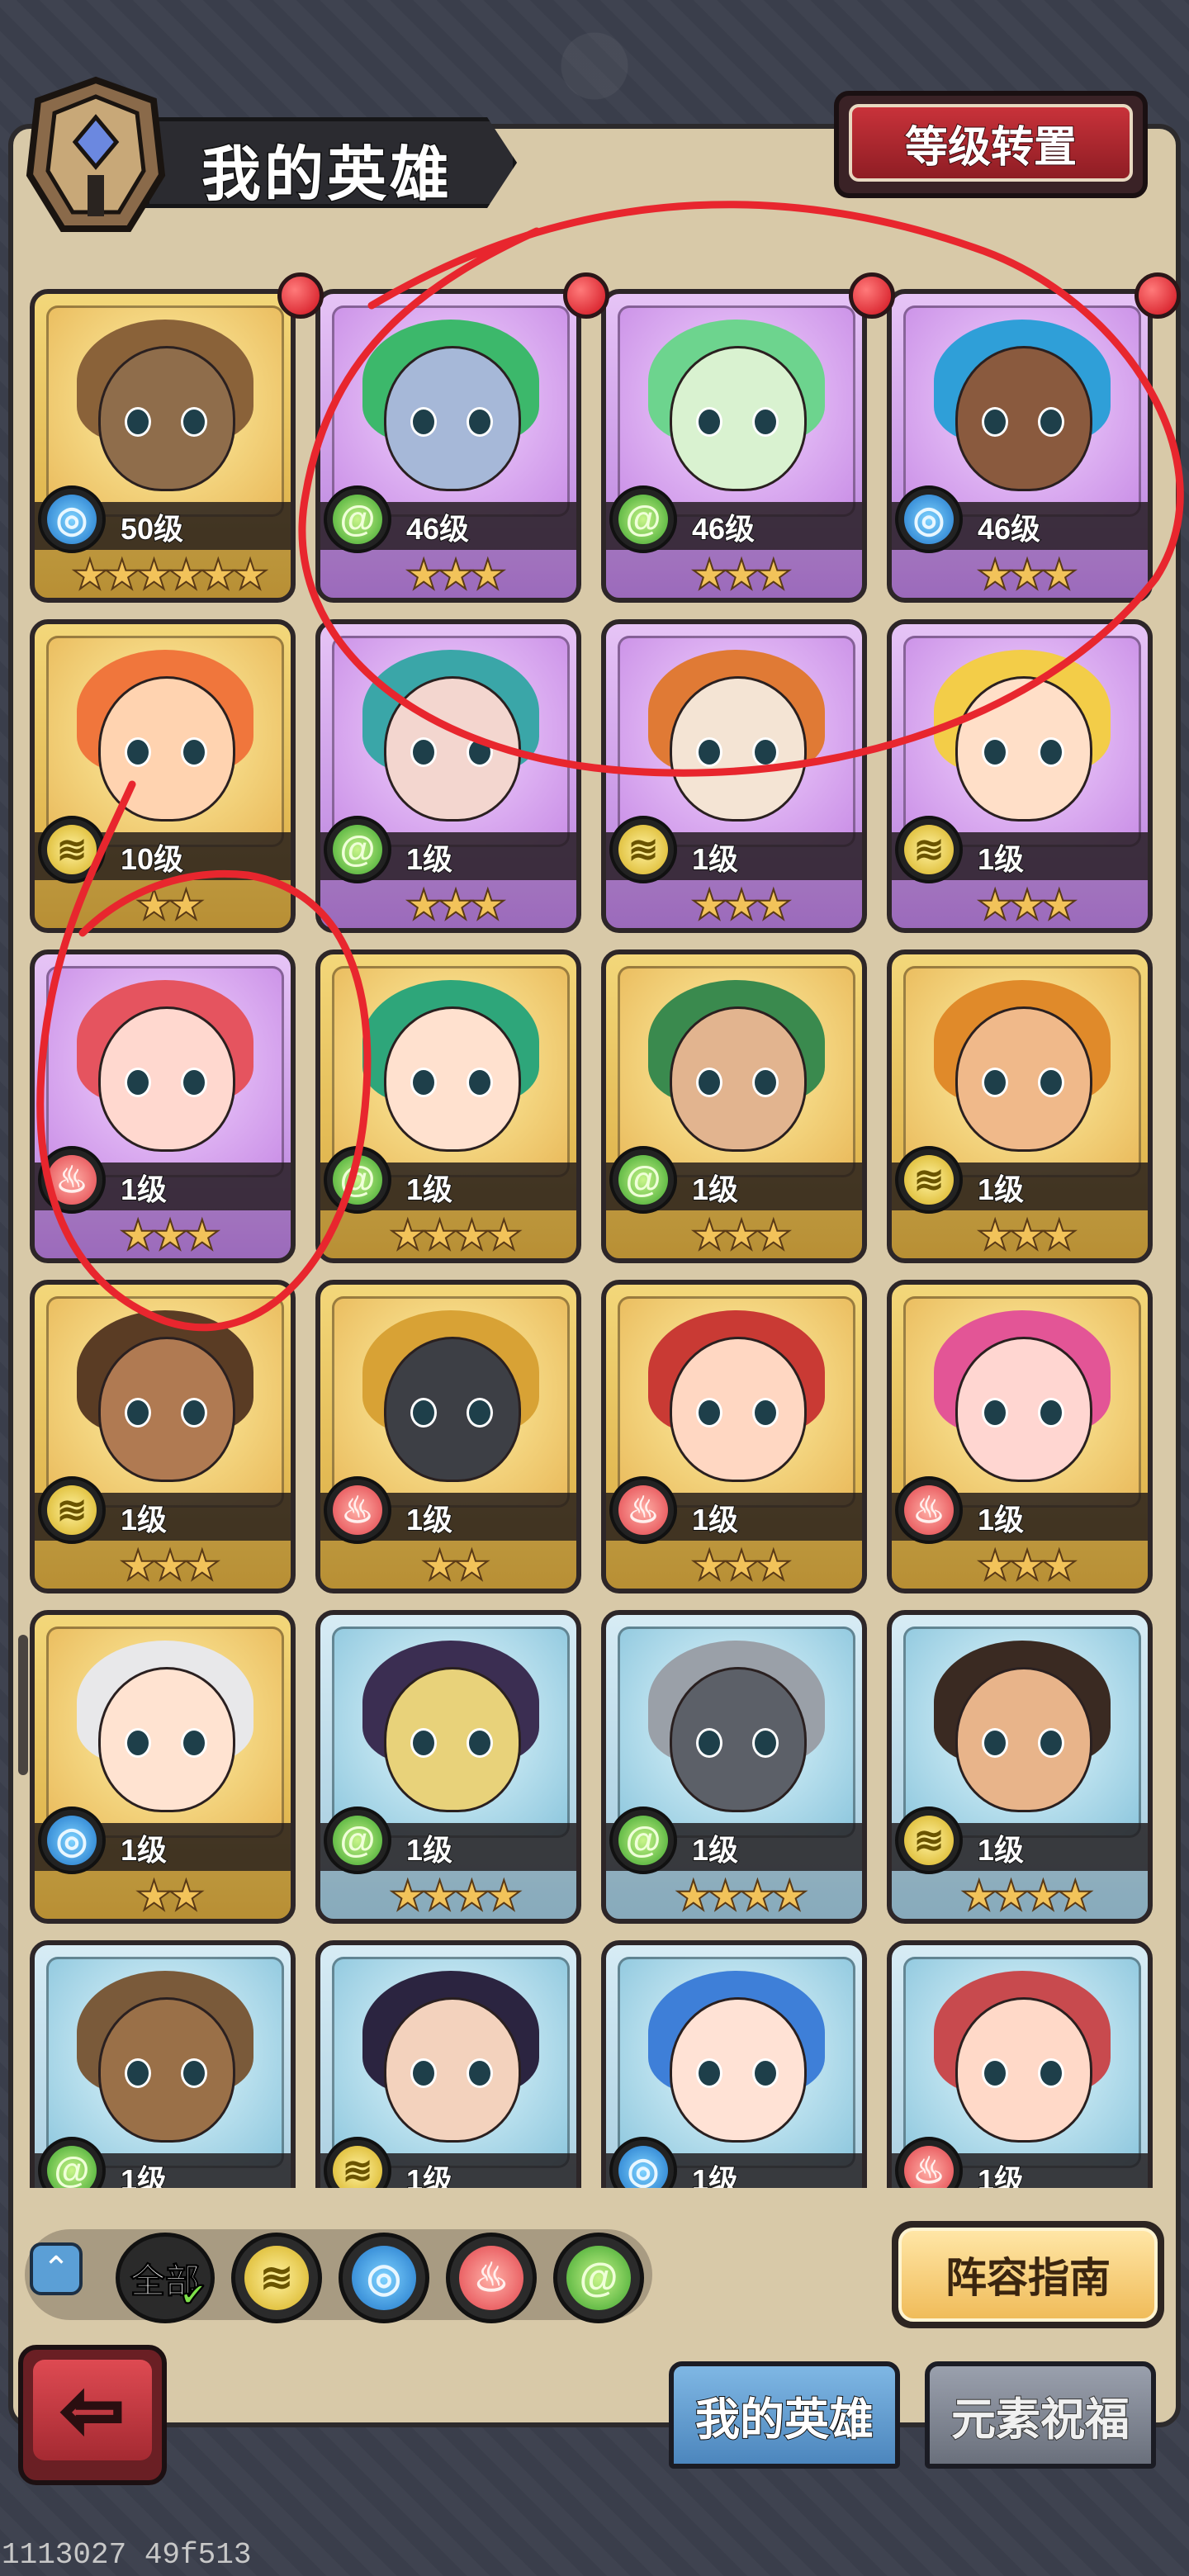 The width and height of the screenshot is (1189, 2576). Describe the element at coordinates (152, 529) in the screenshot. I see `hero-level: 50级` at that location.